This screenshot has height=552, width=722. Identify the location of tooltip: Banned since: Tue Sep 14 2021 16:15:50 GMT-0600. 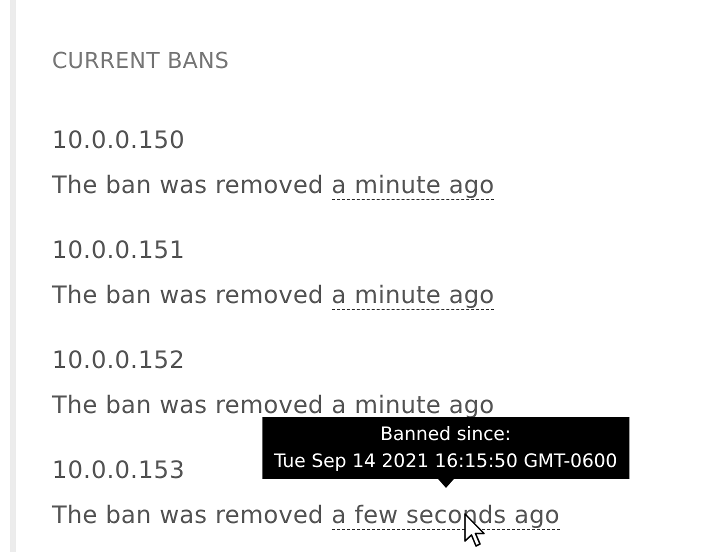
(446, 448).